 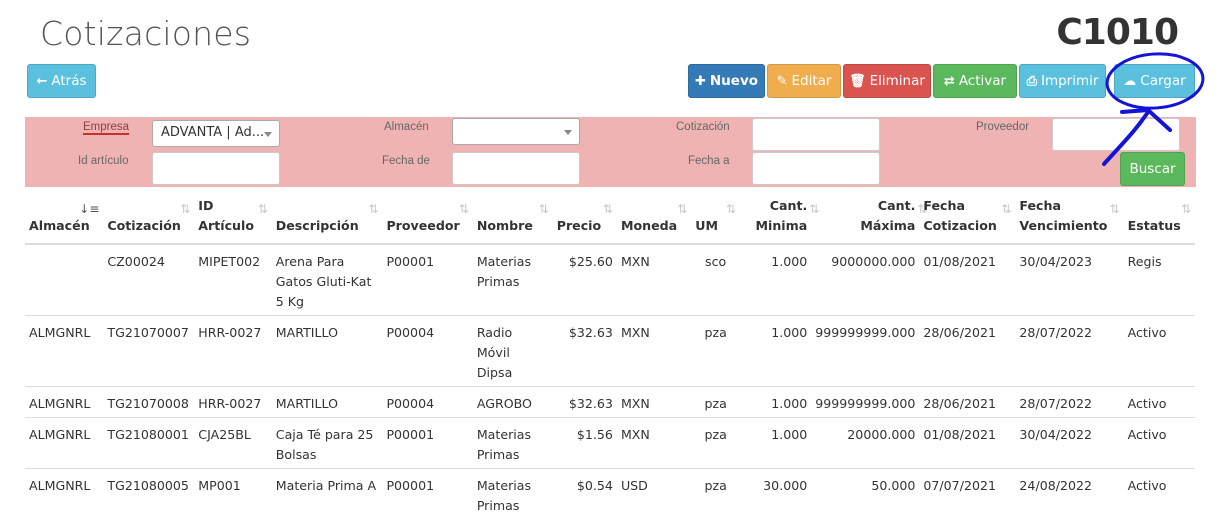 What do you see at coordinates (715, 220) in the screenshot?
I see `col-um: UM⇅` at bounding box center [715, 220].